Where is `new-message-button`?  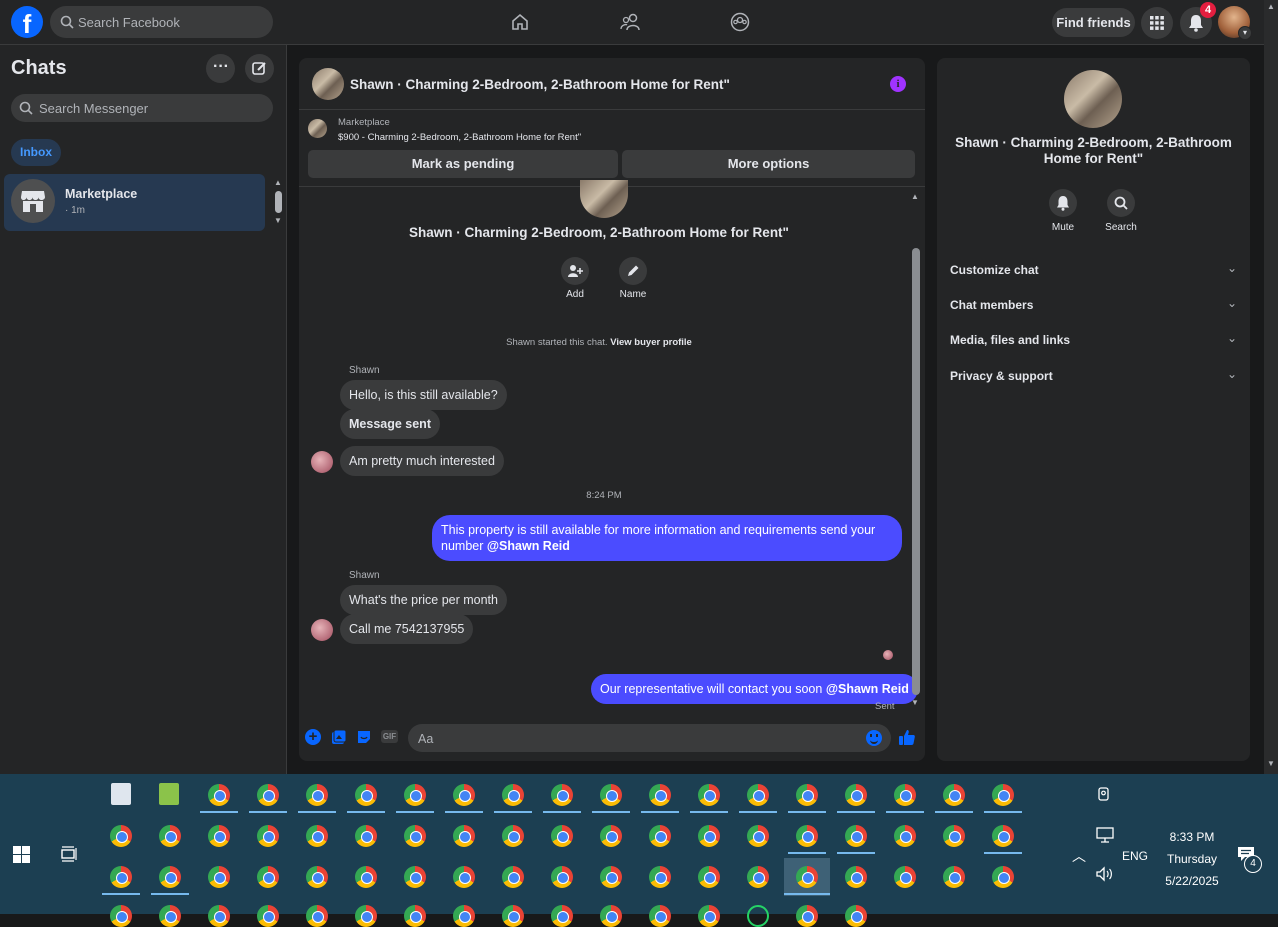
new-message-button is located at coordinates (259, 68).